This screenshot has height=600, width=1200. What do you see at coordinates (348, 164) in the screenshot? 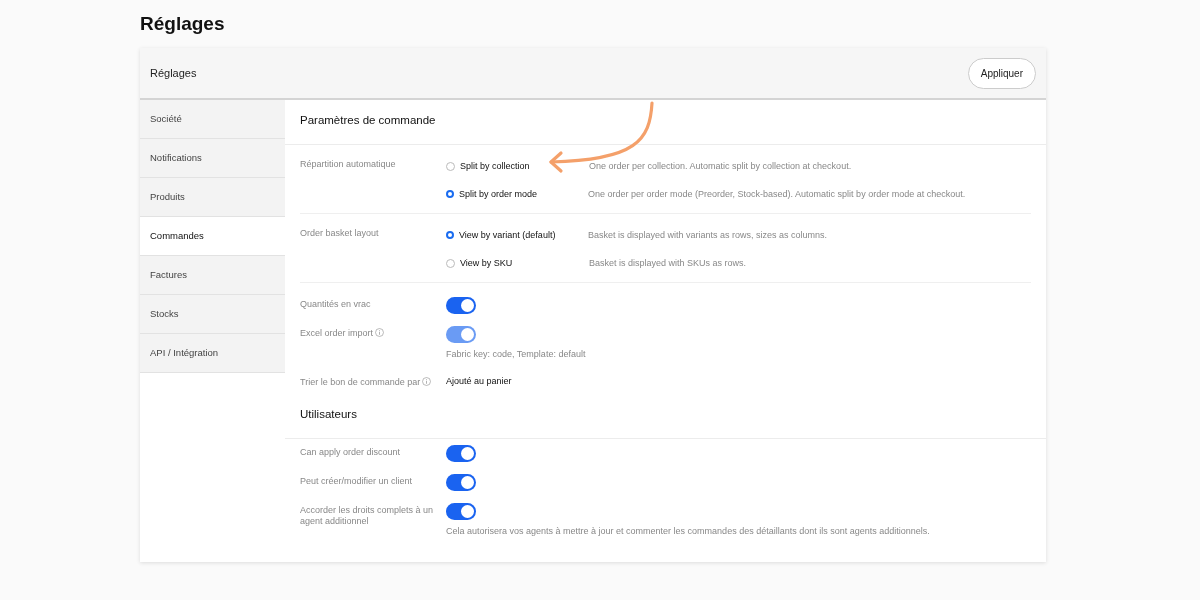
I see `setting-label: Répartition automatique` at bounding box center [348, 164].